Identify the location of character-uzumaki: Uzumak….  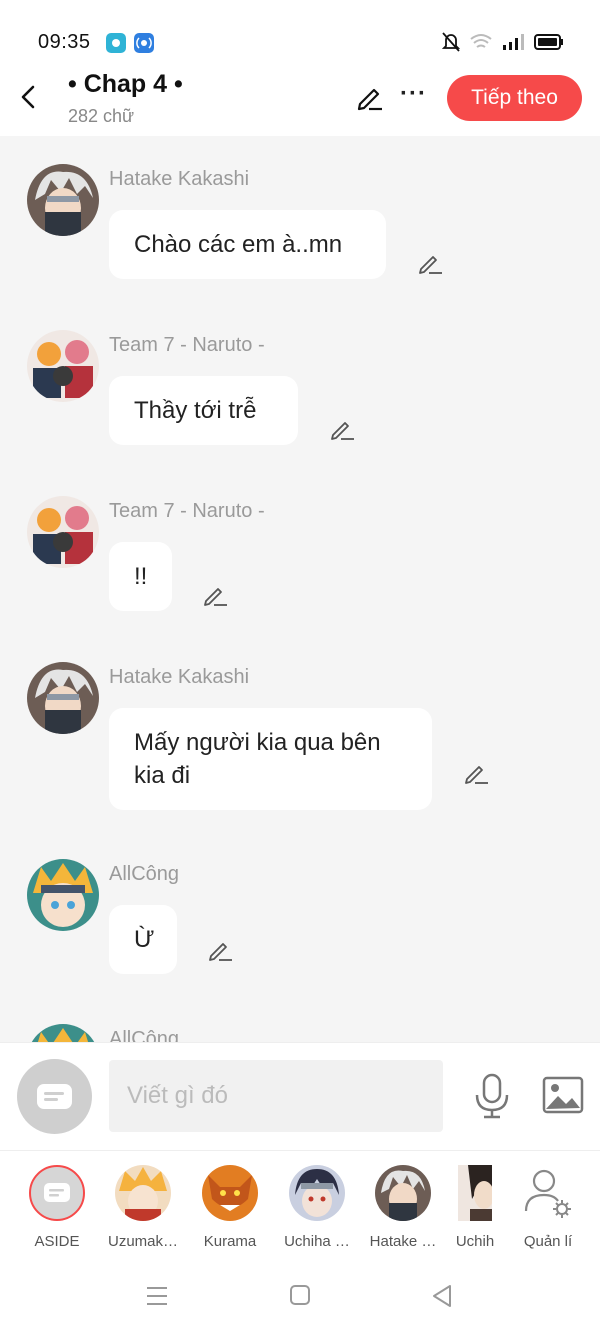
(143, 1207).